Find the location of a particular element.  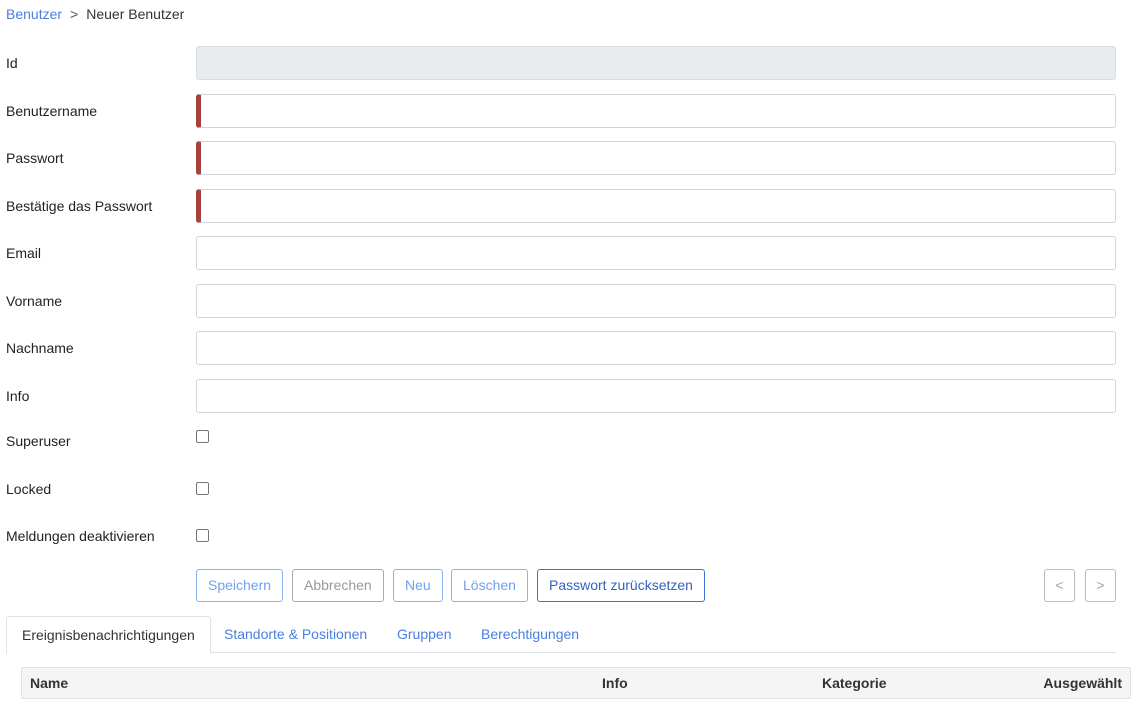

password-label: Passwort is located at coordinates (35, 158).